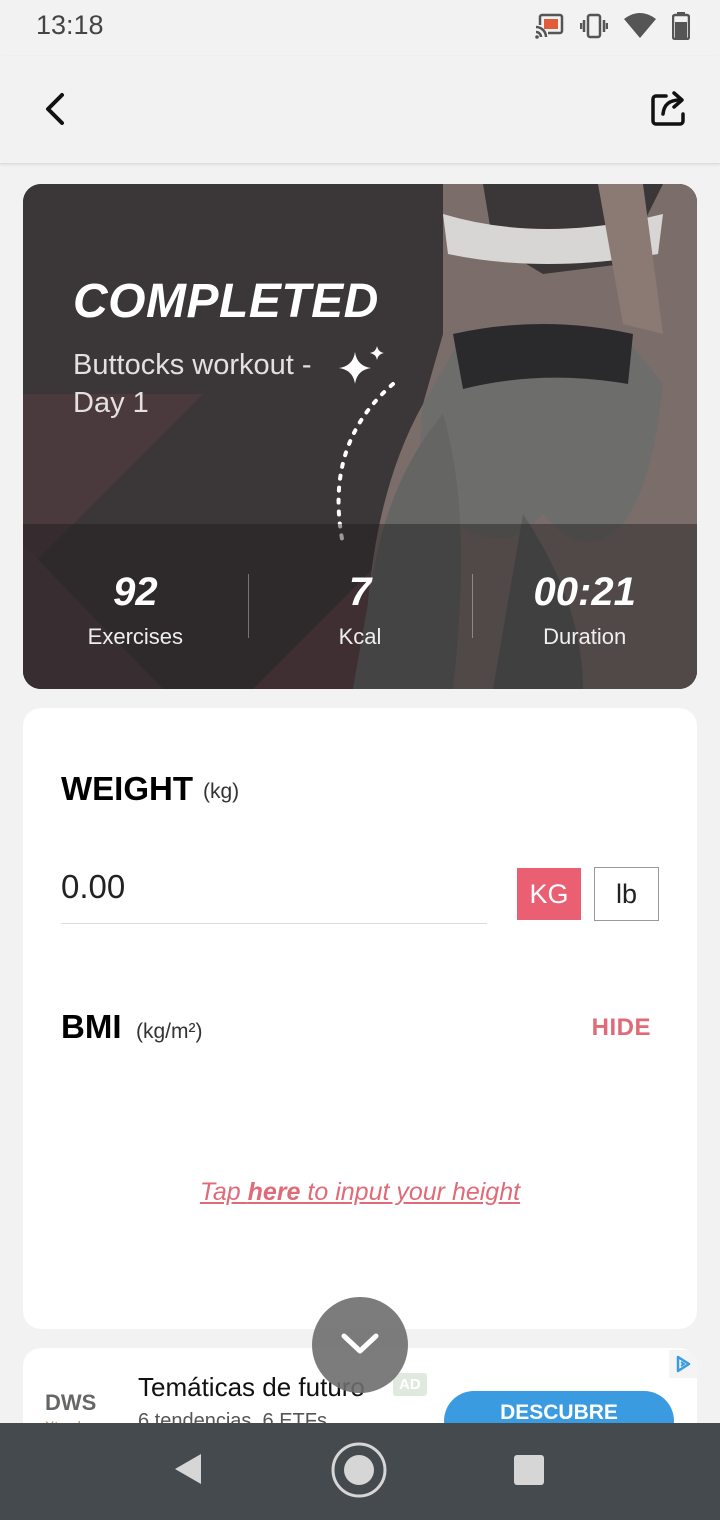  I want to click on input-height-link: Tap here to input your height, so click(360, 1192).